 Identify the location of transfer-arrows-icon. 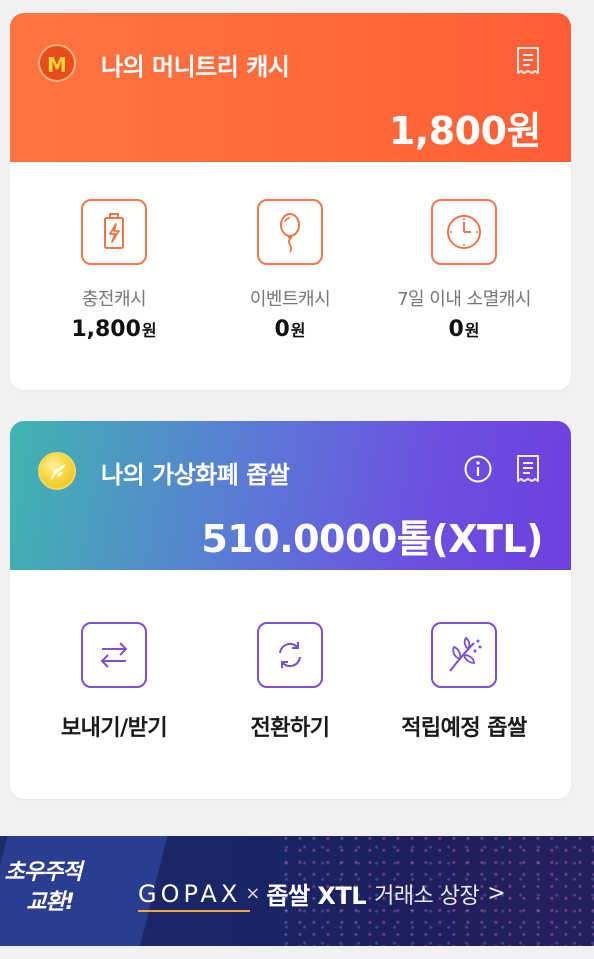
(114, 655).